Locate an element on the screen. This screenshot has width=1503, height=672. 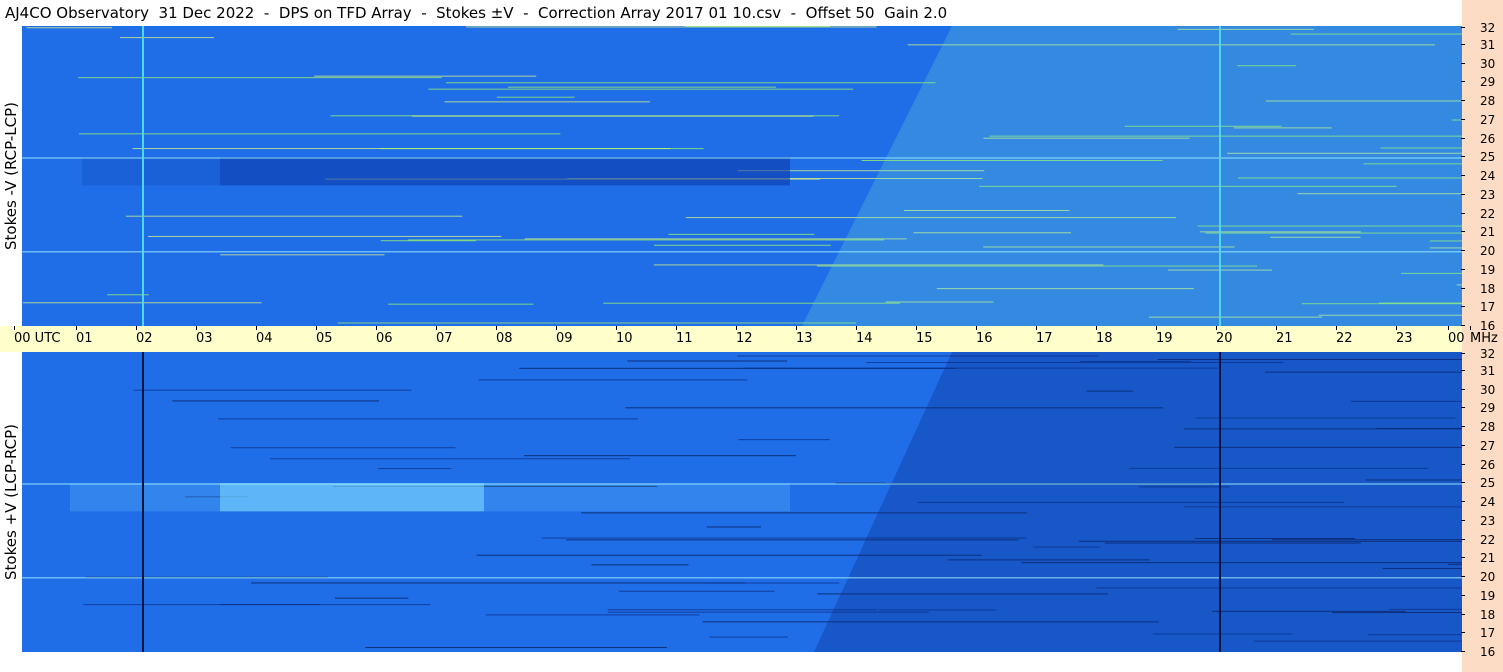
time-axis is located at coordinates (731, 339).